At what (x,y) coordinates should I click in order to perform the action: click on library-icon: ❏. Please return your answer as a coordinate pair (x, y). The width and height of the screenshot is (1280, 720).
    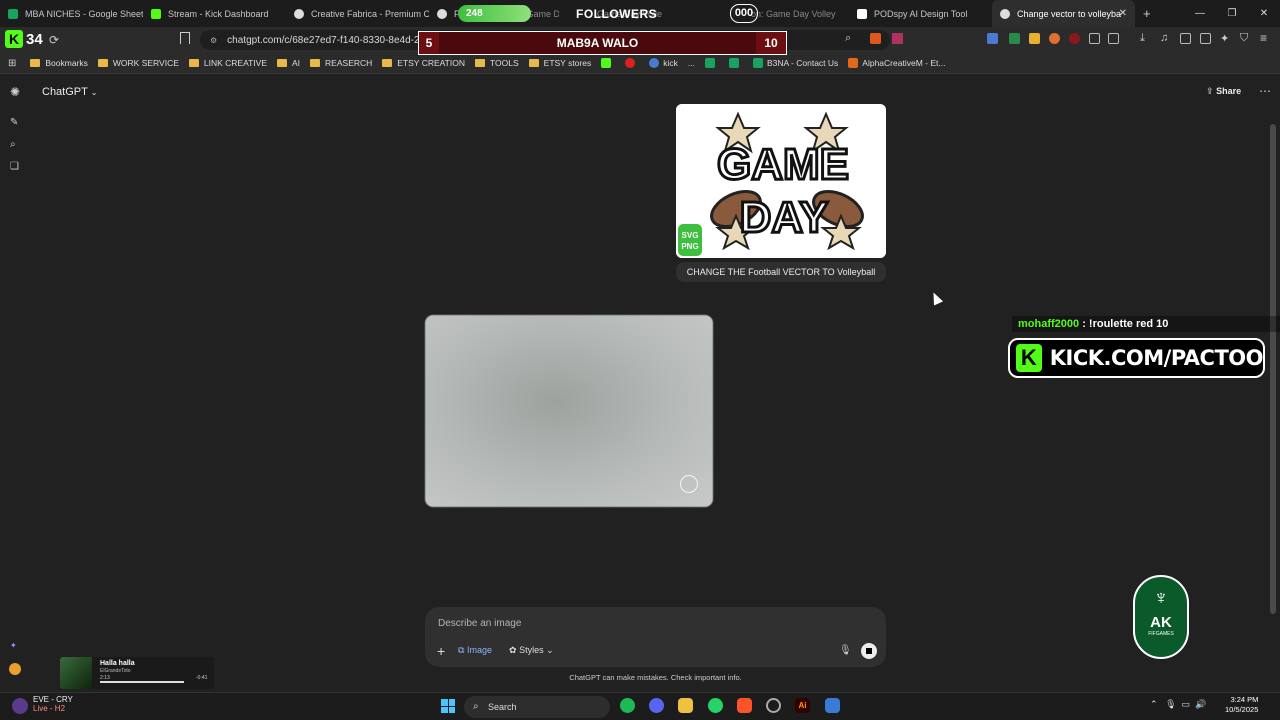
    Looking at the image, I should click on (14, 166).